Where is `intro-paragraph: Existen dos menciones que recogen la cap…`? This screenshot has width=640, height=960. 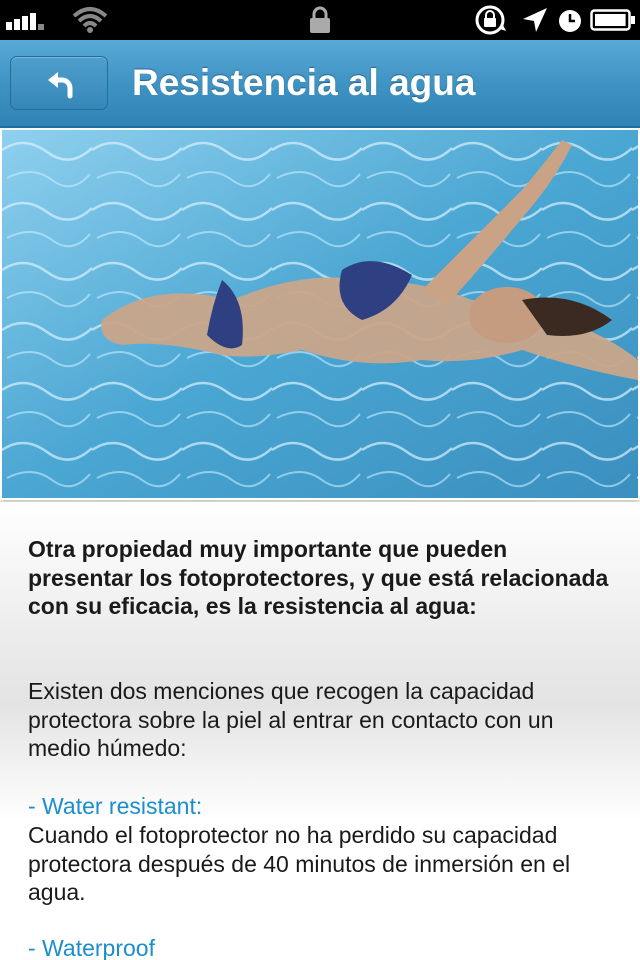
intro-paragraph: Existen dos menciones que recogen la cap… is located at coordinates (291, 719).